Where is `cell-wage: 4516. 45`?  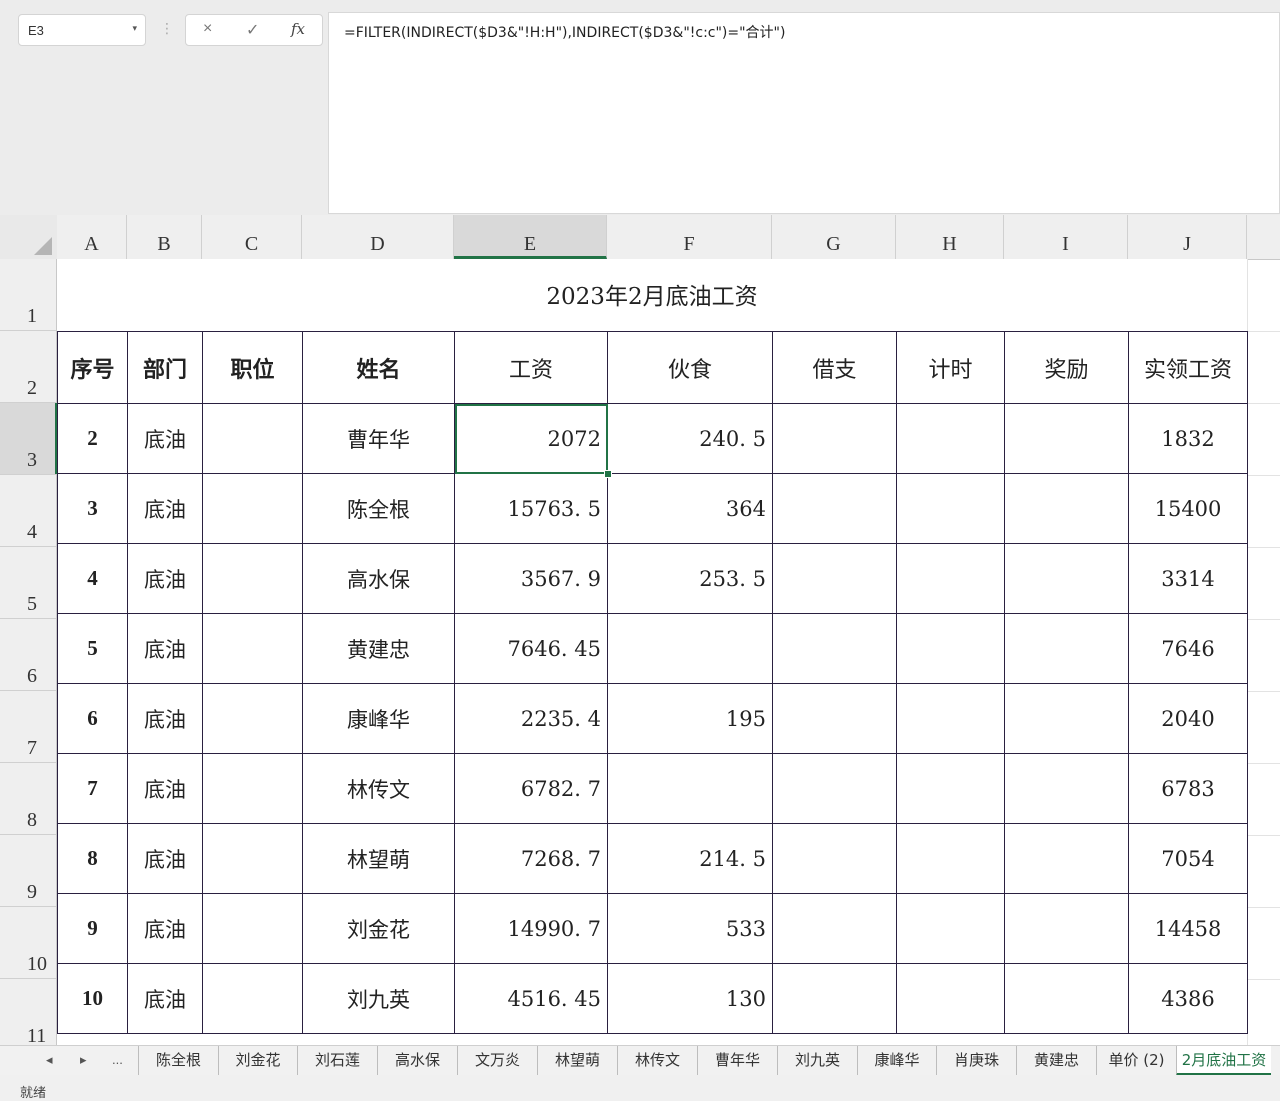
cell-wage: 4516. 45 is located at coordinates (531, 998).